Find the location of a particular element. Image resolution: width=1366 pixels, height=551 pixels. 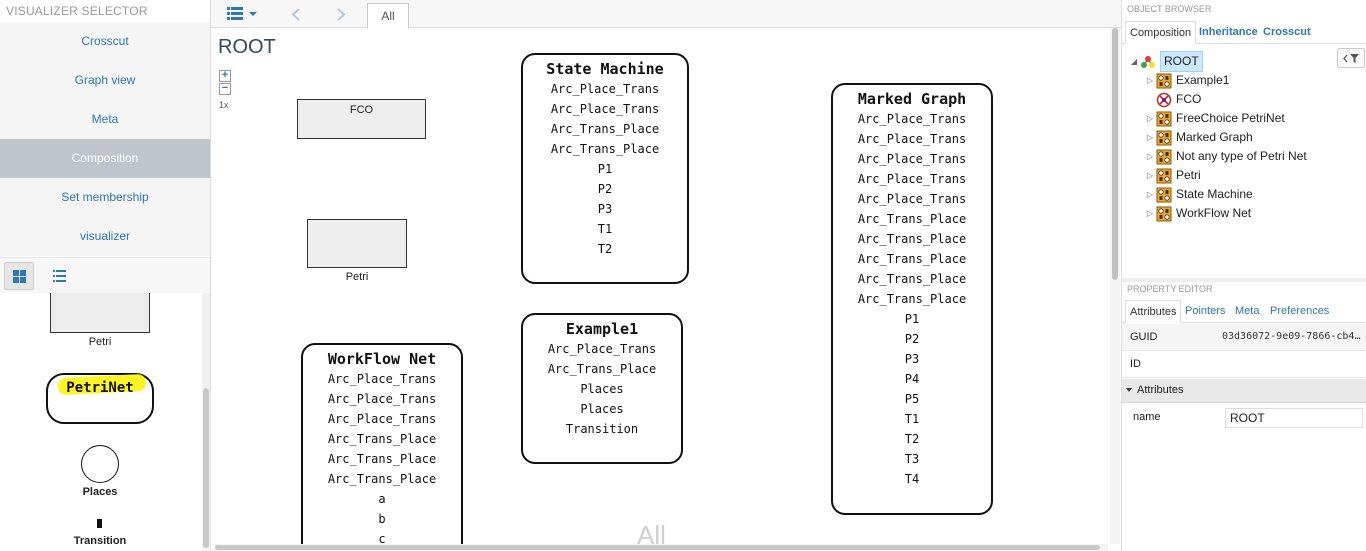

tree-node-label: Example1 is located at coordinates (1203, 80).